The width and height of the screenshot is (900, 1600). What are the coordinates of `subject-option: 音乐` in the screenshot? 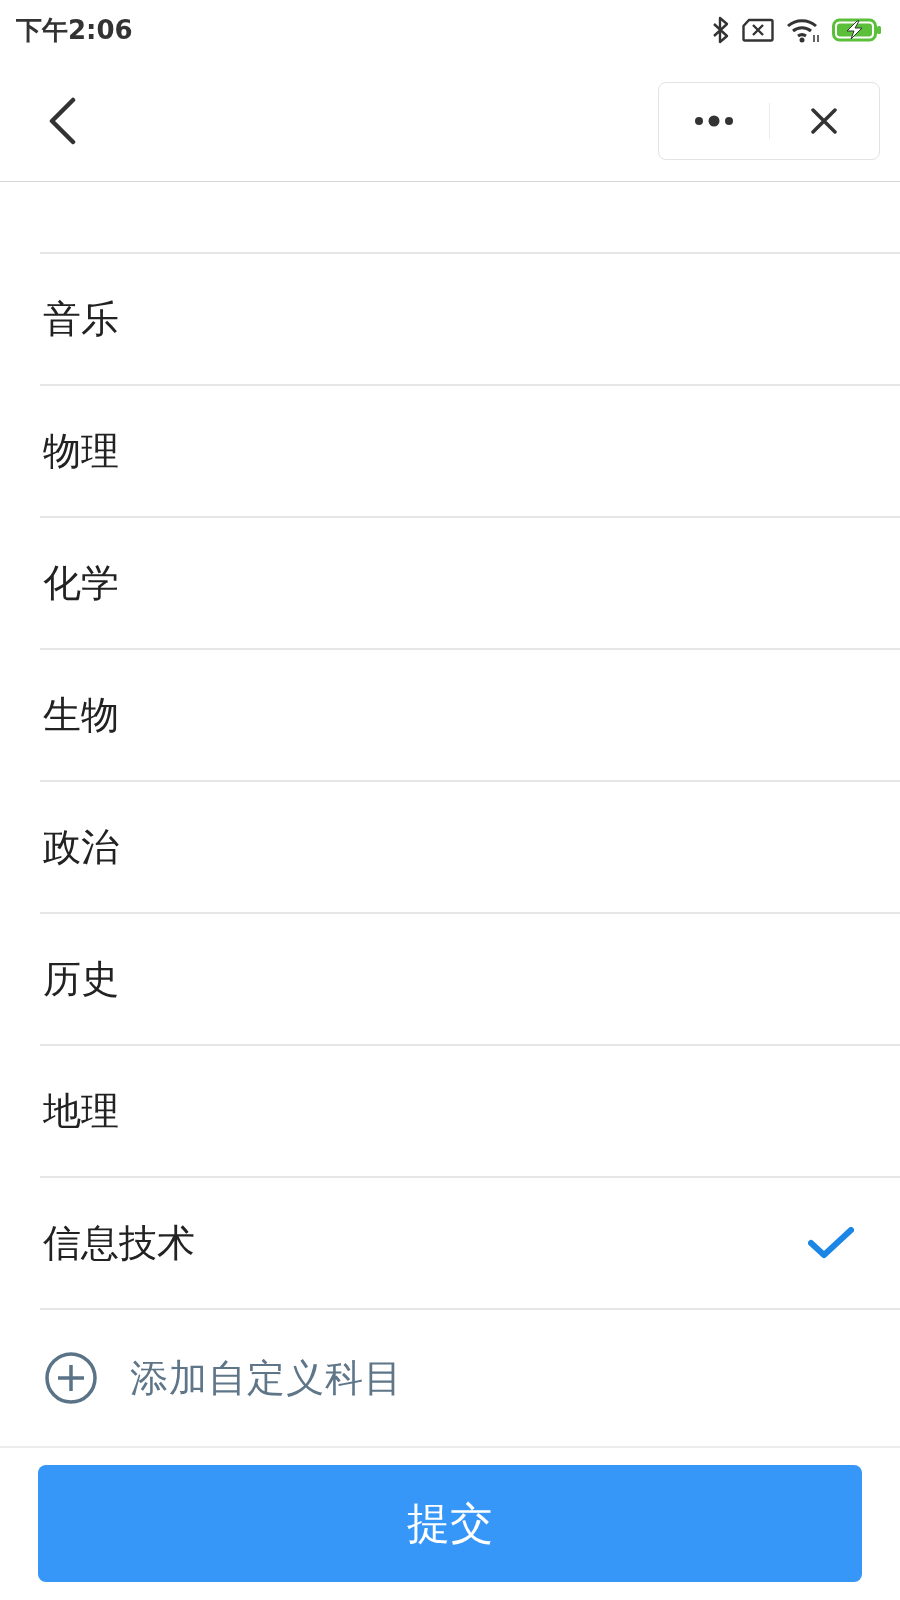 It's located at (81, 319).